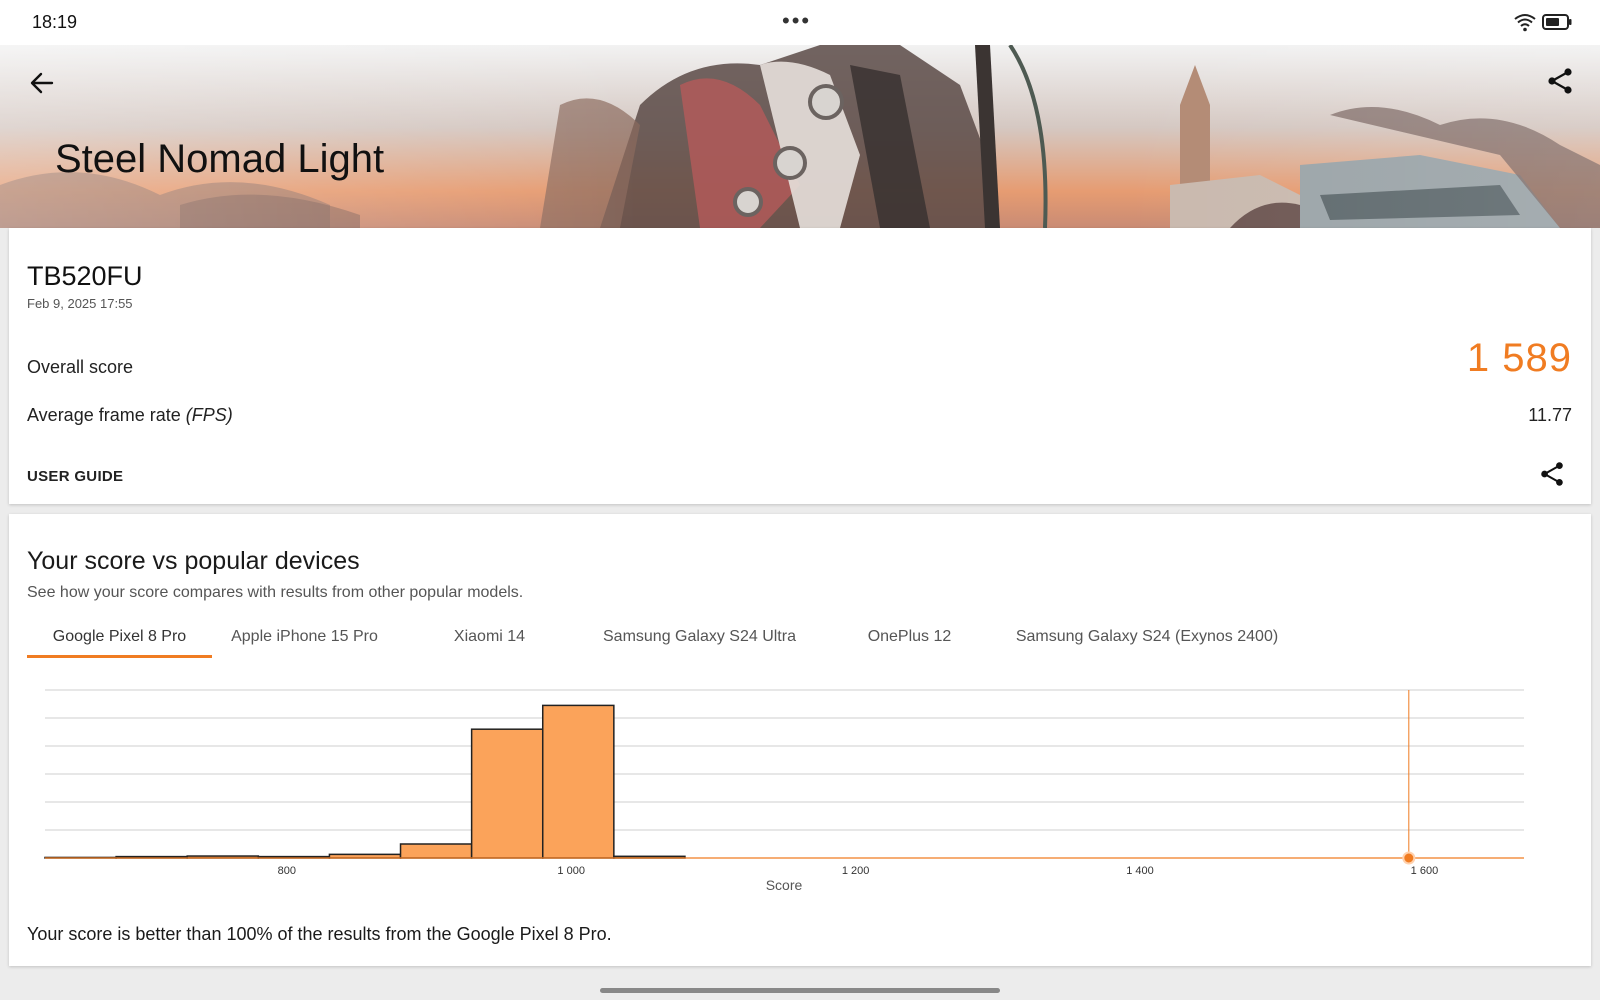 Image resolution: width=1600 pixels, height=1000 pixels. What do you see at coordinates (193, 561) in the screenshot?
I see `comparison-title: Your score vs popular devices` at bounding box center [193, 561].